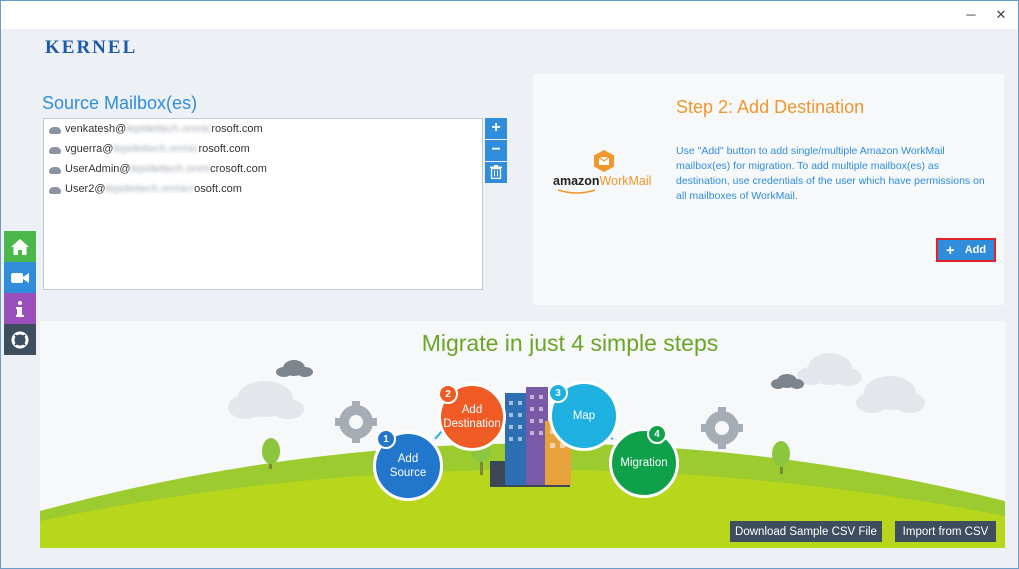 The image size is (1019, 569). I want to click on mailbox-user: vguerra@, so click(89, 149).